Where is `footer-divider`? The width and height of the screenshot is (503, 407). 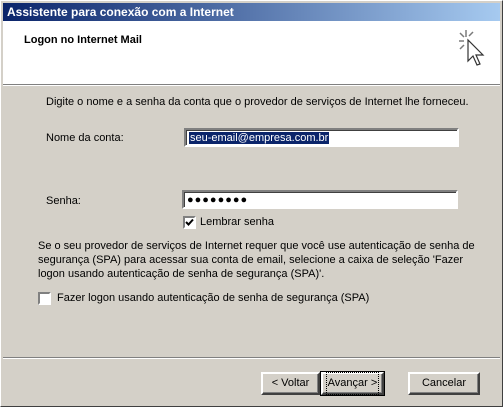
footer-divider is located at coordinates (251, 358).